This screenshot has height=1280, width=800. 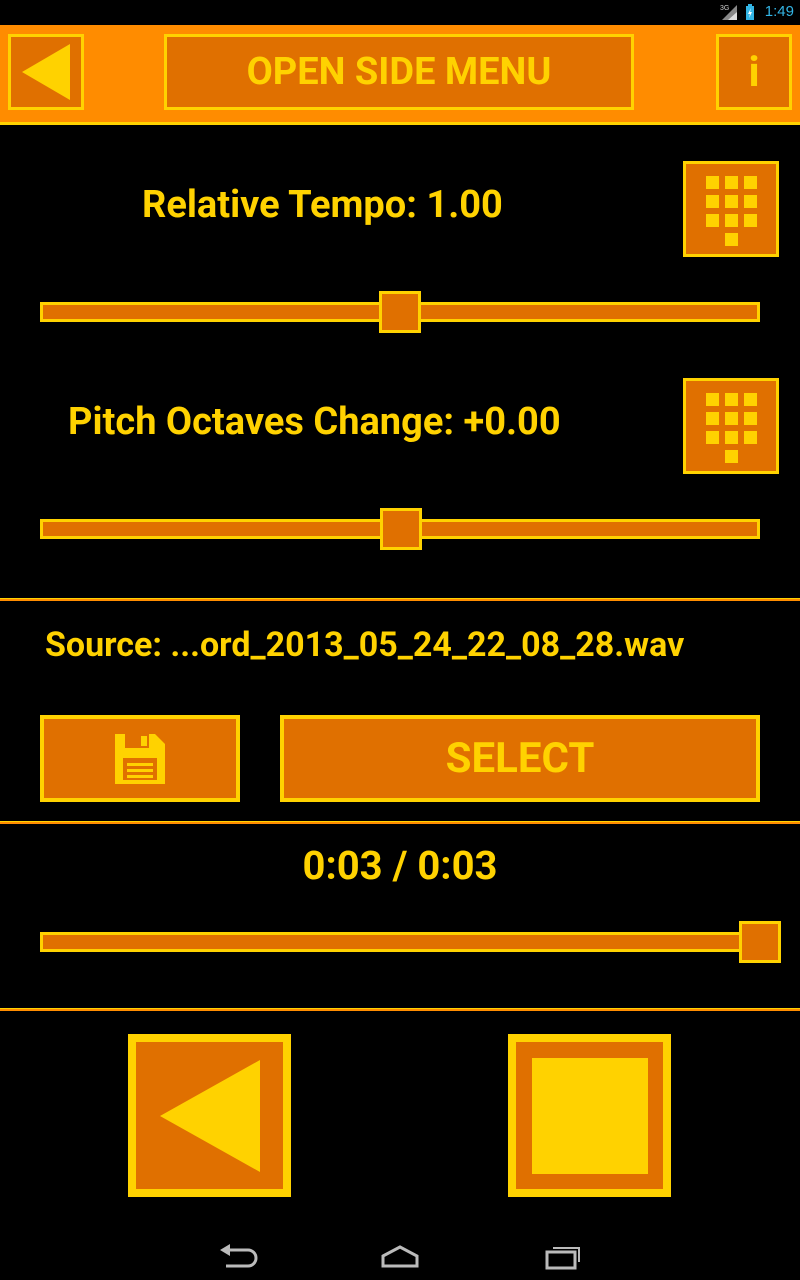 I want to click on top-bar: OPEN SIDE MENU i, so click(x=400, y=75).